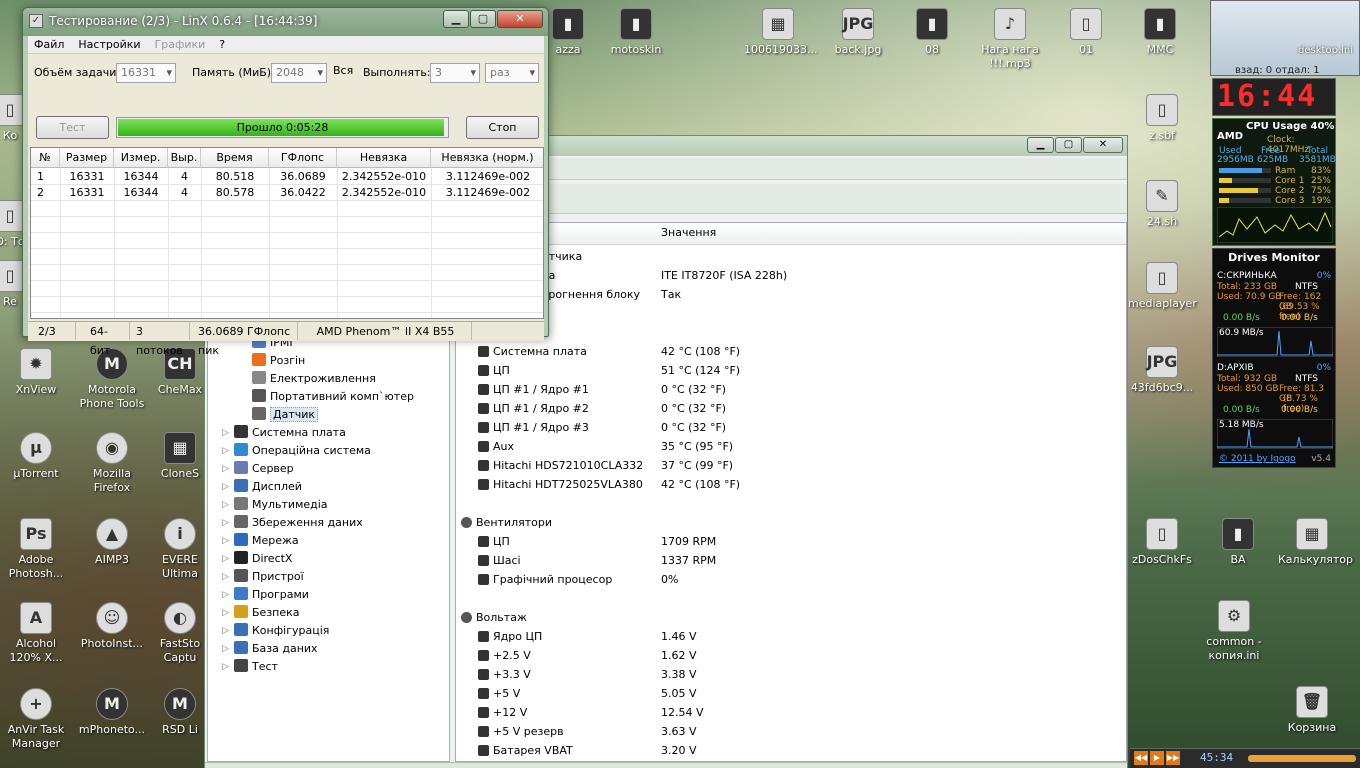 The width and height of the screenshot is (1360, 768). Describe the element at coordinates (791, 370) in the screenshot. I see `sensor-row: ЦП 51 °C (124 °F)` at that location.